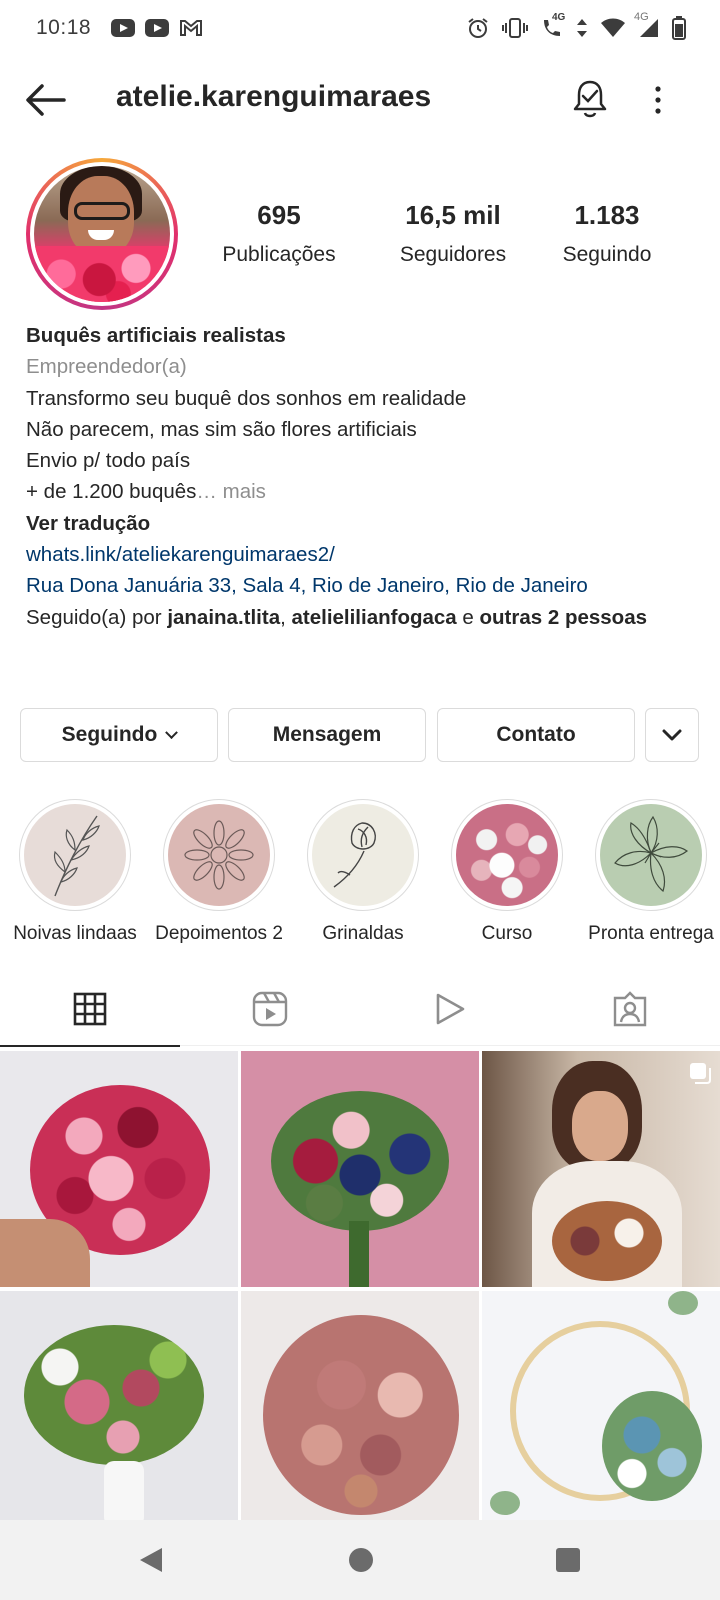 The image size is (720, 1600). What do you see at coordinates (507, 855) in the screenshot?
I see `bouquet-photo` at bounding box center [507, 855].